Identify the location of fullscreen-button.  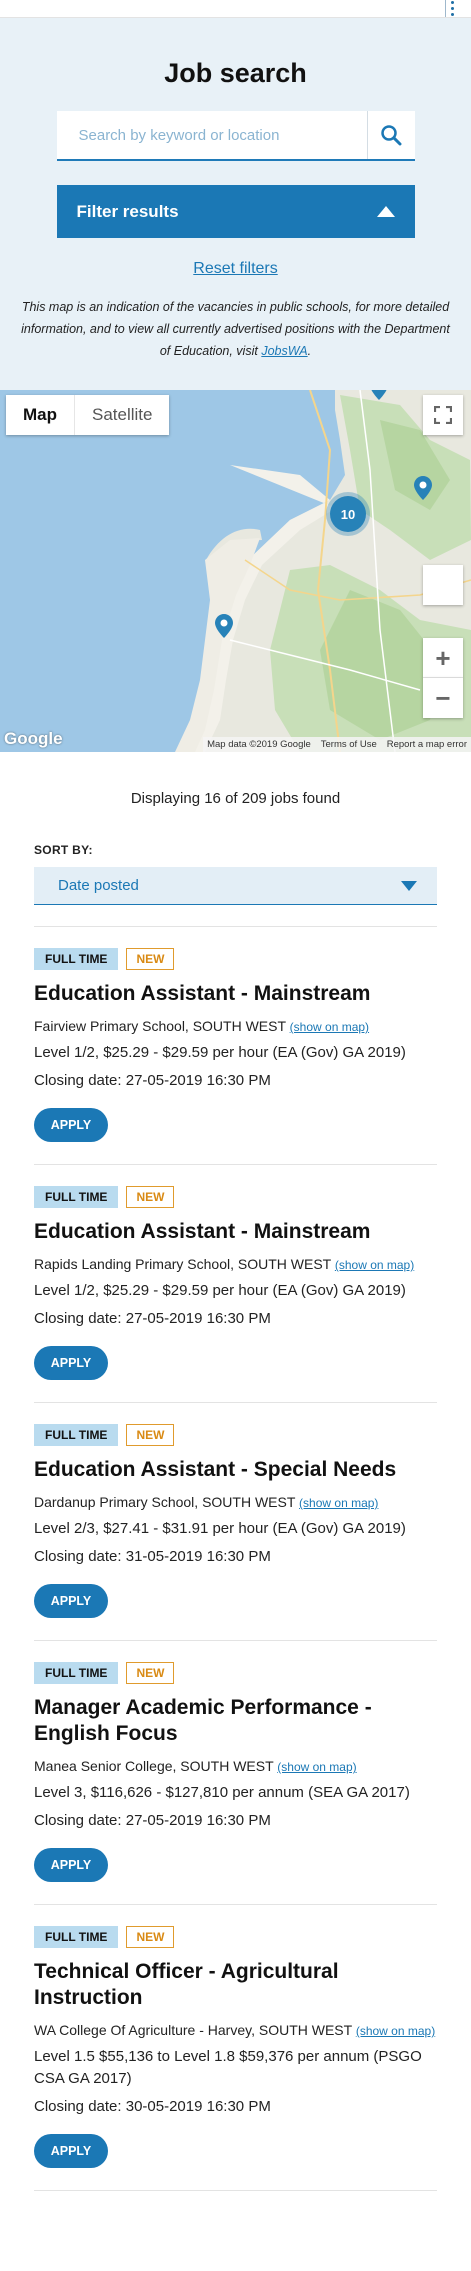
(443, 415).